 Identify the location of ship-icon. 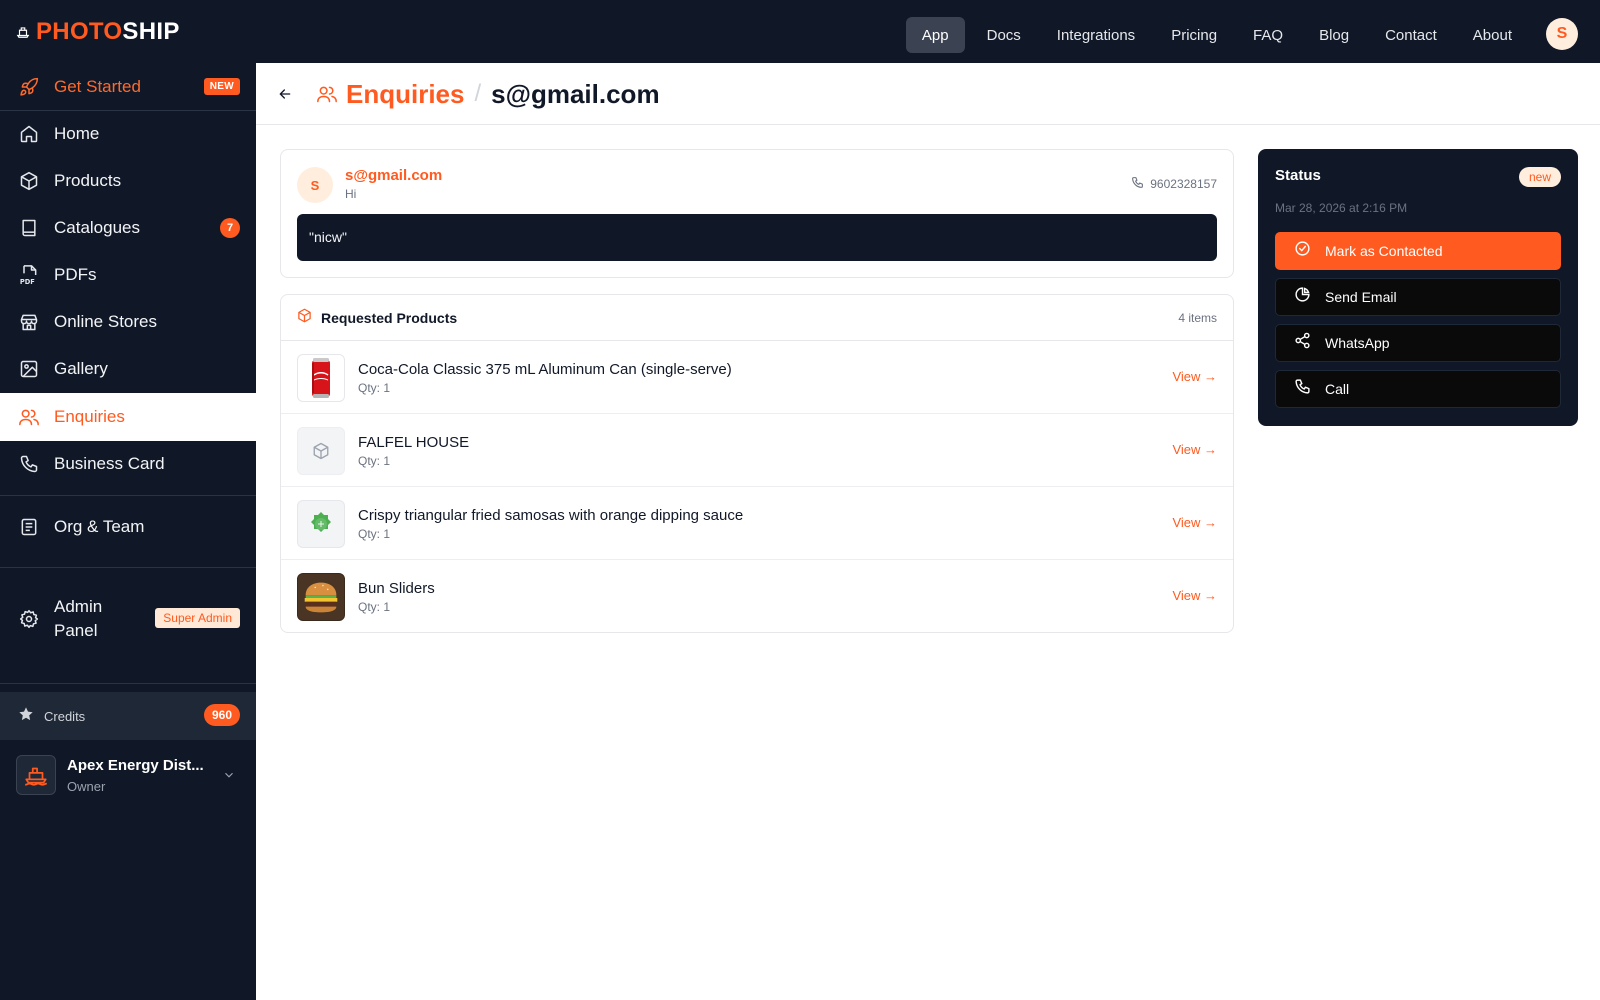
(23, 32).